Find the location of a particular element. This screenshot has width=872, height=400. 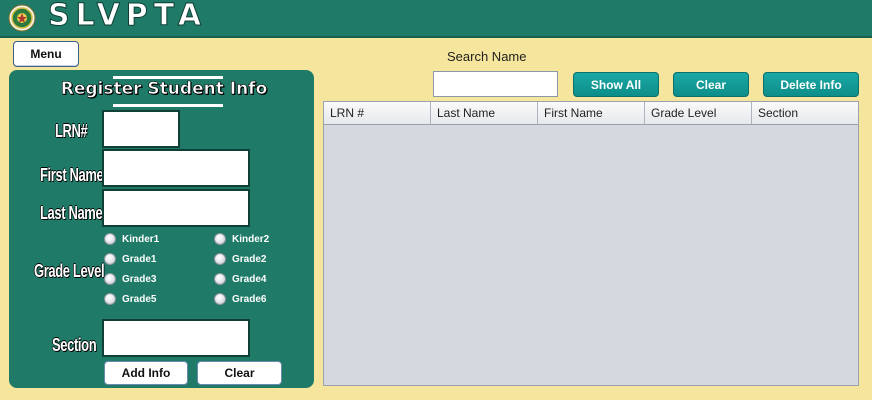

app-title: SLVPTA is located at coordinates (127, 17).